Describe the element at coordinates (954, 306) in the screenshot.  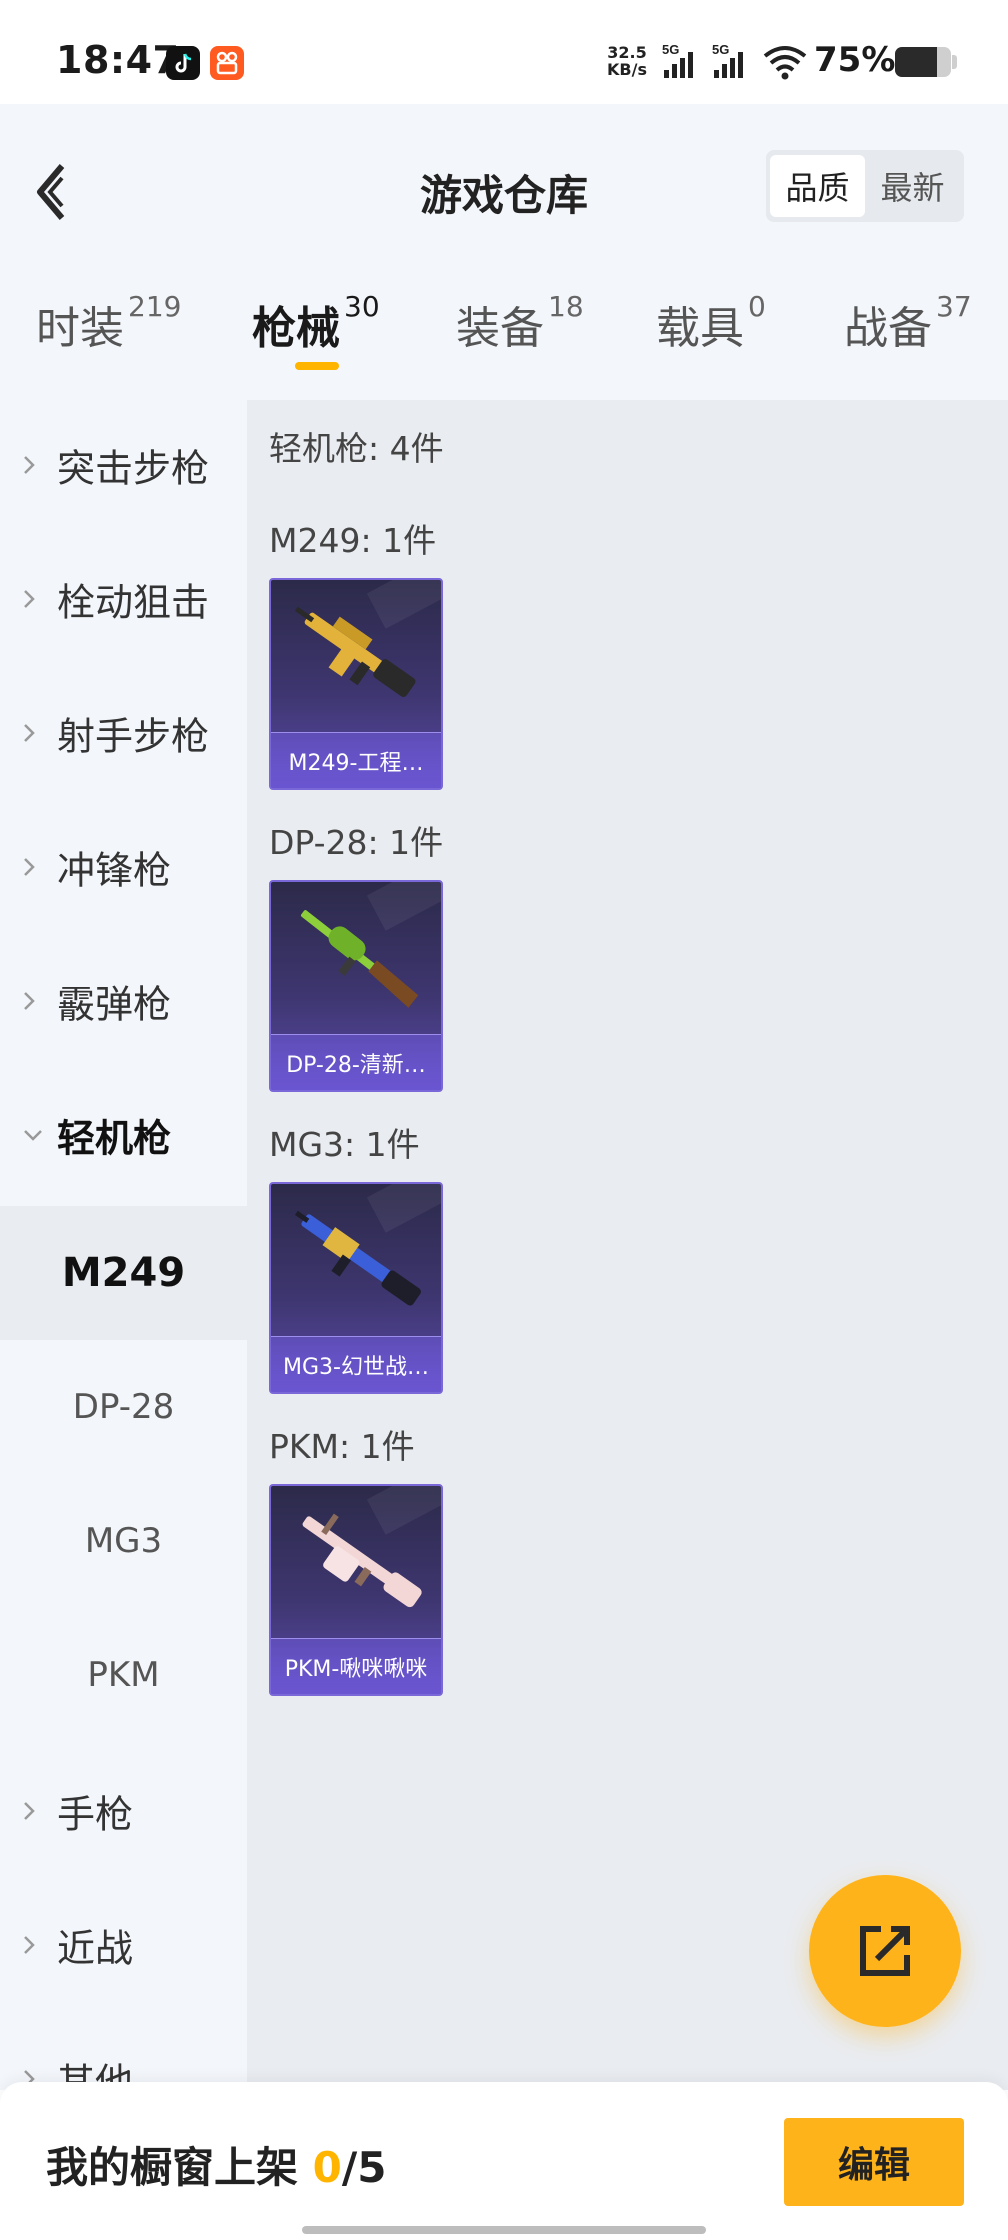
I see `tab-count: 37` at that location.